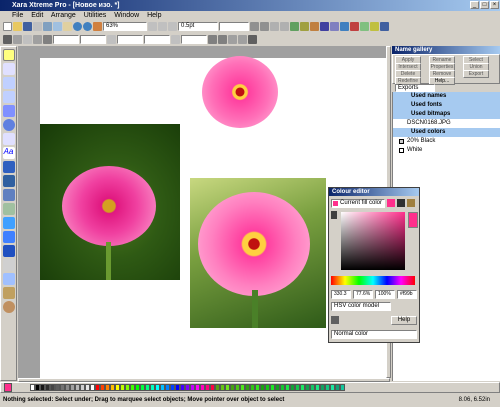 The image size is (500, 407). Describe the element at coordinates (264, 26) in the screenshot. I see `arrow-end-icon` at that location.